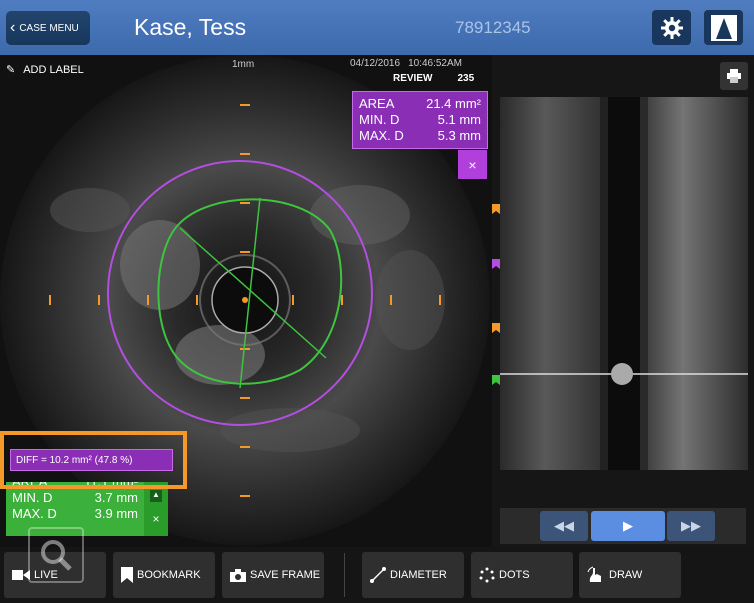 This screenshot has height=603, width=754. I want to click on settings-button, so click(671, 27).